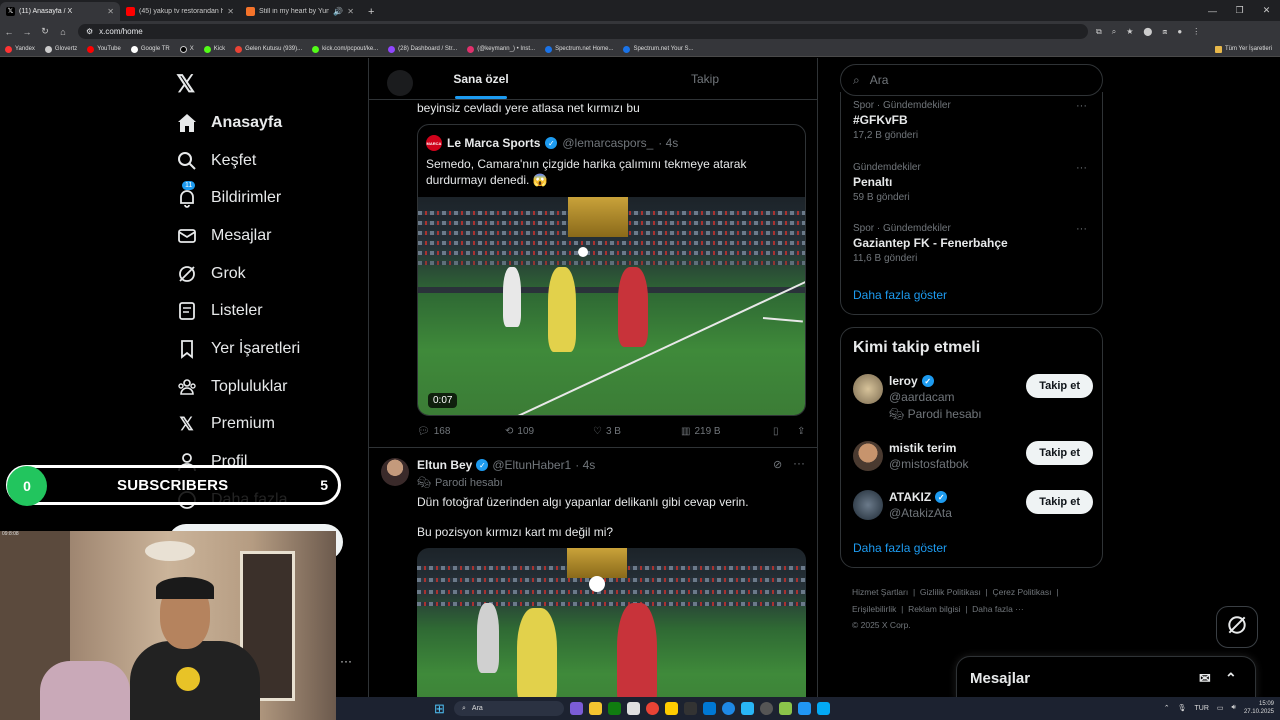 This screenshot has width=1280, height=720. I want to click on nav-item-home: Anasayfa, so click(238, 123).